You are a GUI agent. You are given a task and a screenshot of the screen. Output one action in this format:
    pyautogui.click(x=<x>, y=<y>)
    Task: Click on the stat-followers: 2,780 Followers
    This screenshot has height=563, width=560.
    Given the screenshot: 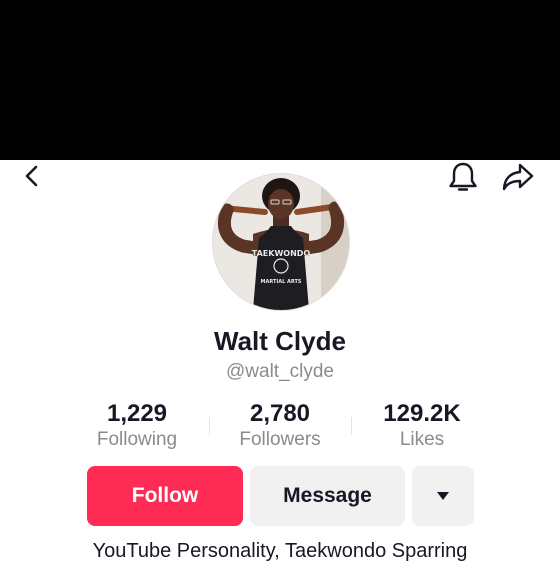 What is the action you would take?
    pyautogui.click(x=280, y=426)
    